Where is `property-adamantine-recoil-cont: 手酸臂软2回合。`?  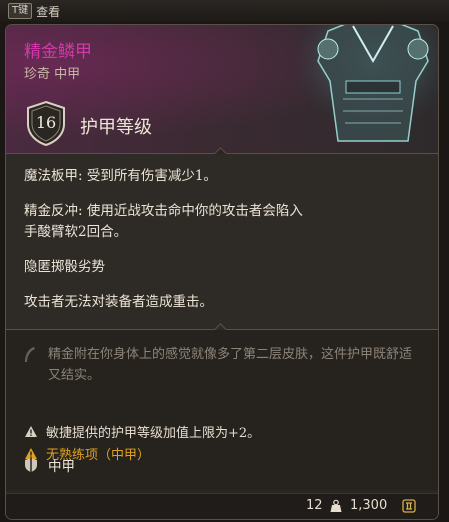 property-adamantine-recoil-cont: 手酸臂软2回合。 is located at coordinates (76, 232).